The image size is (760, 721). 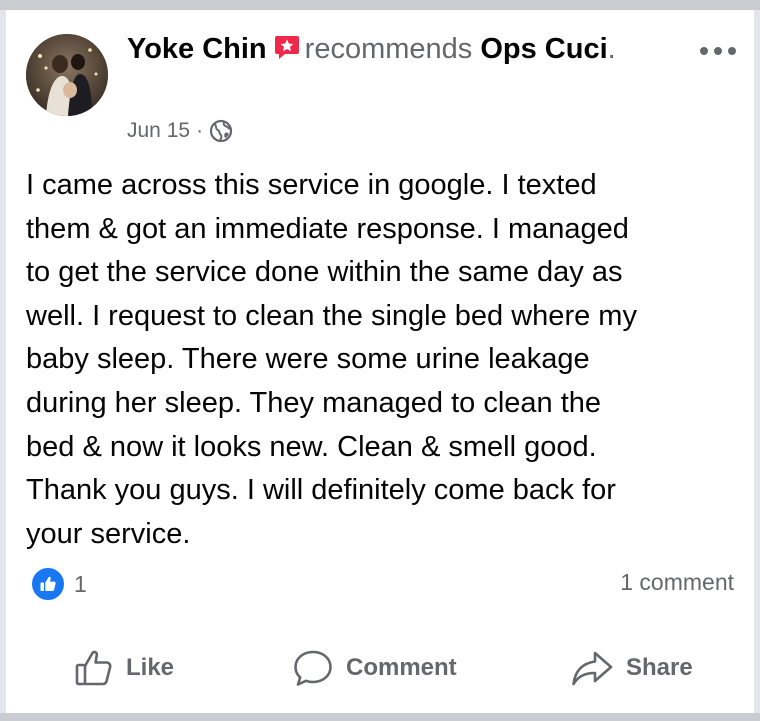 I want to click on speech-bubble-icon, so click(x=313, y=668).